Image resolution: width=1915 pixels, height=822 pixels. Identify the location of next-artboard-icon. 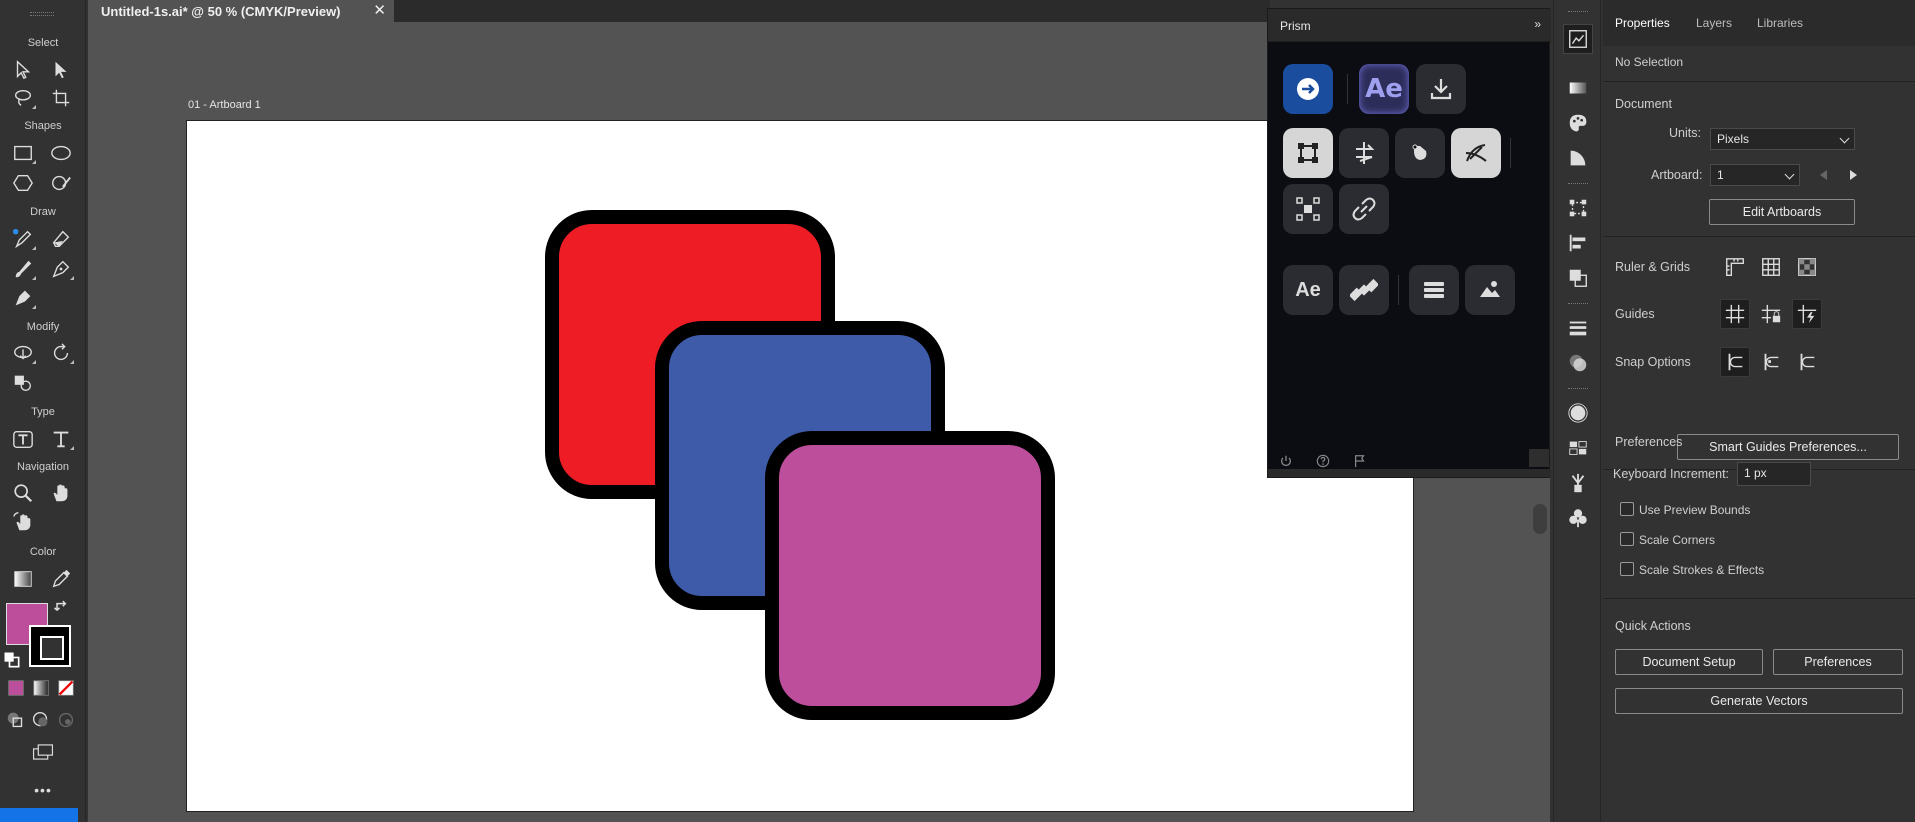
(1853, 175).